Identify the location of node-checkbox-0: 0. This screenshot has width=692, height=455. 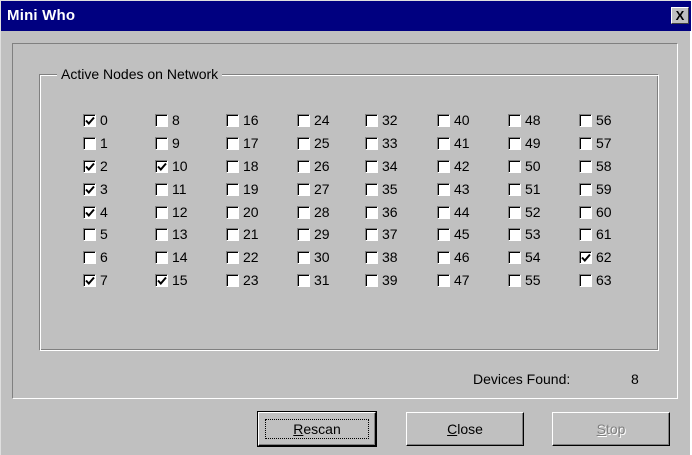
(95, 120).